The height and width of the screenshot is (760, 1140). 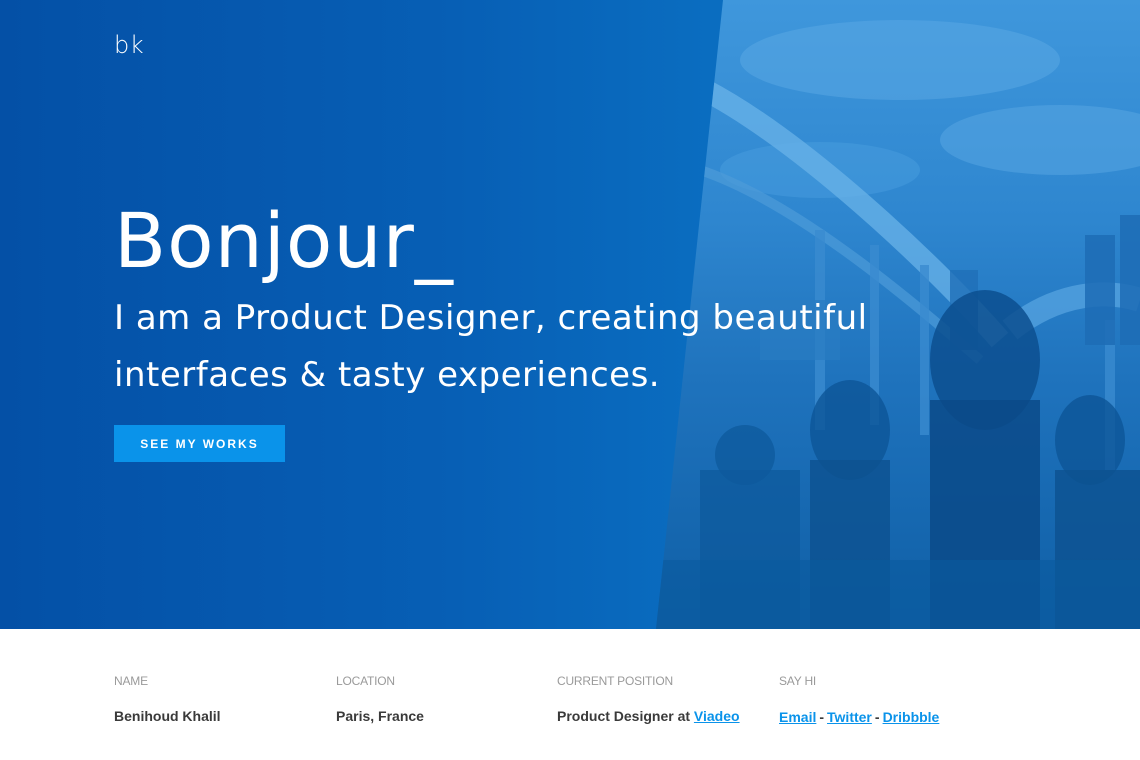 What do you see at coordinates (849, 717) in the screenshot?
I see `twitter-link: Twitter` at bounding box center [849, 717].